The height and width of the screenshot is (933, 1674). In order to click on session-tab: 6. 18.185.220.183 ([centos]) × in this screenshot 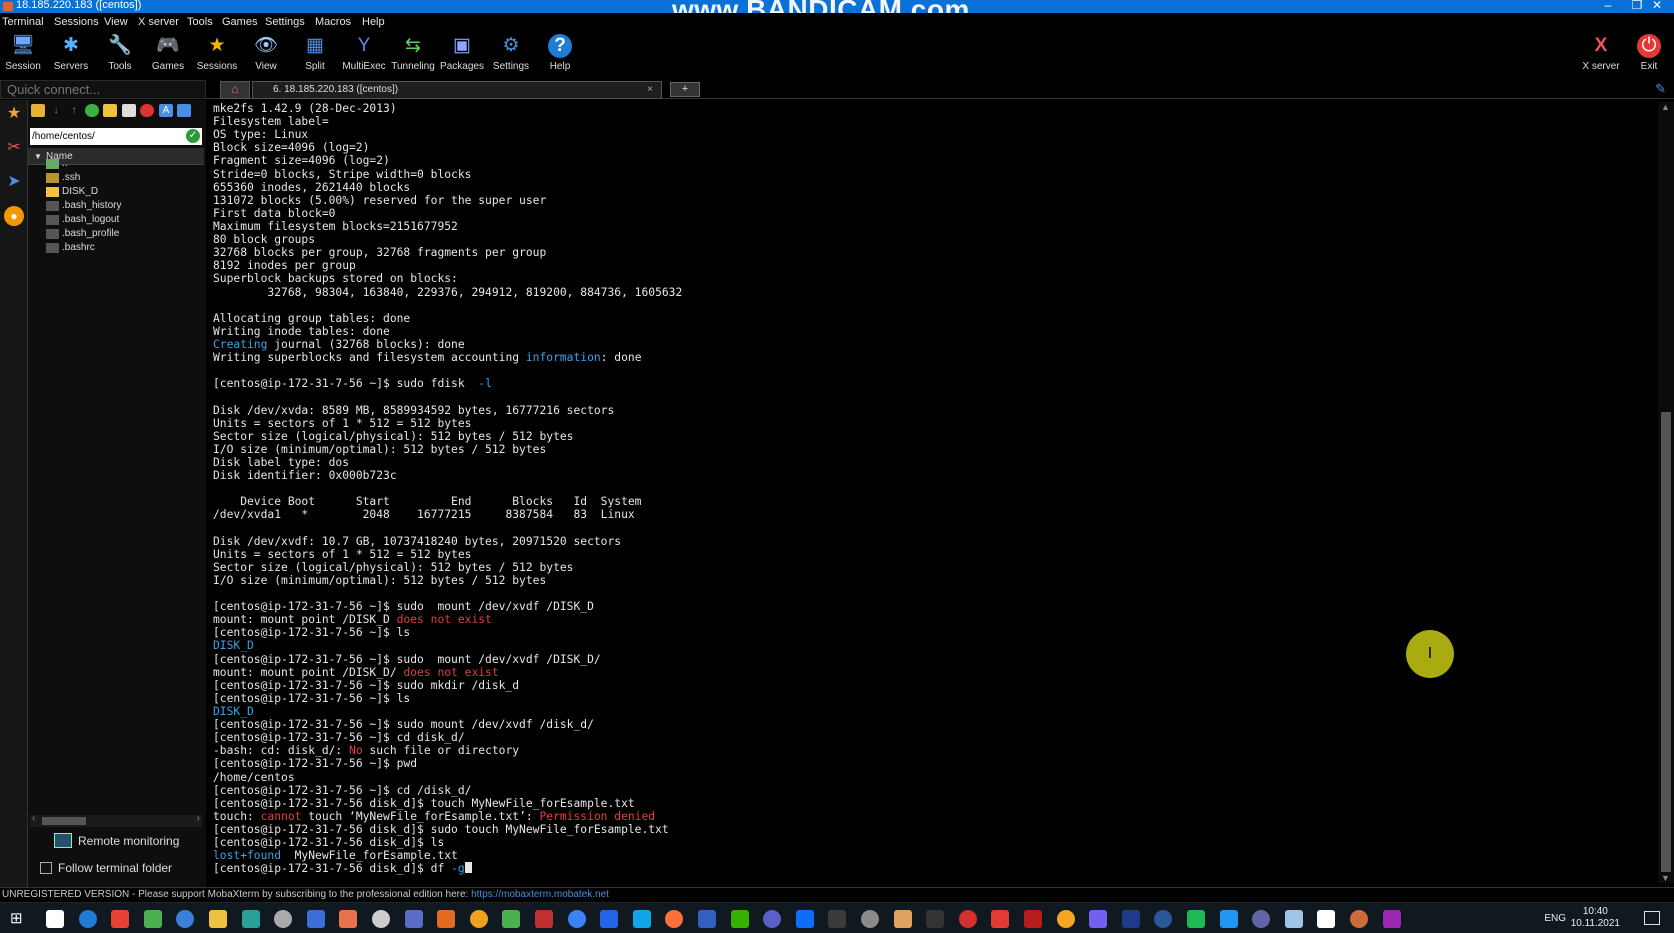, I will do `click(457, 90)`.